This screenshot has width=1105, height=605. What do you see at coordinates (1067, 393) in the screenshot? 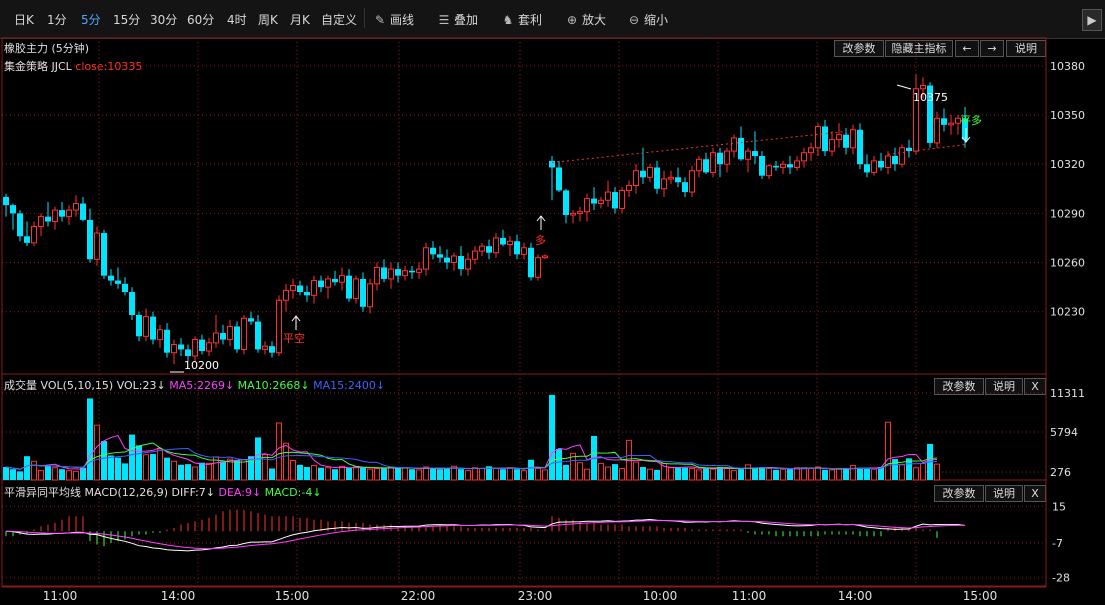
I see `volume-tick-label: 11311` at bounding box center [1067, 393].